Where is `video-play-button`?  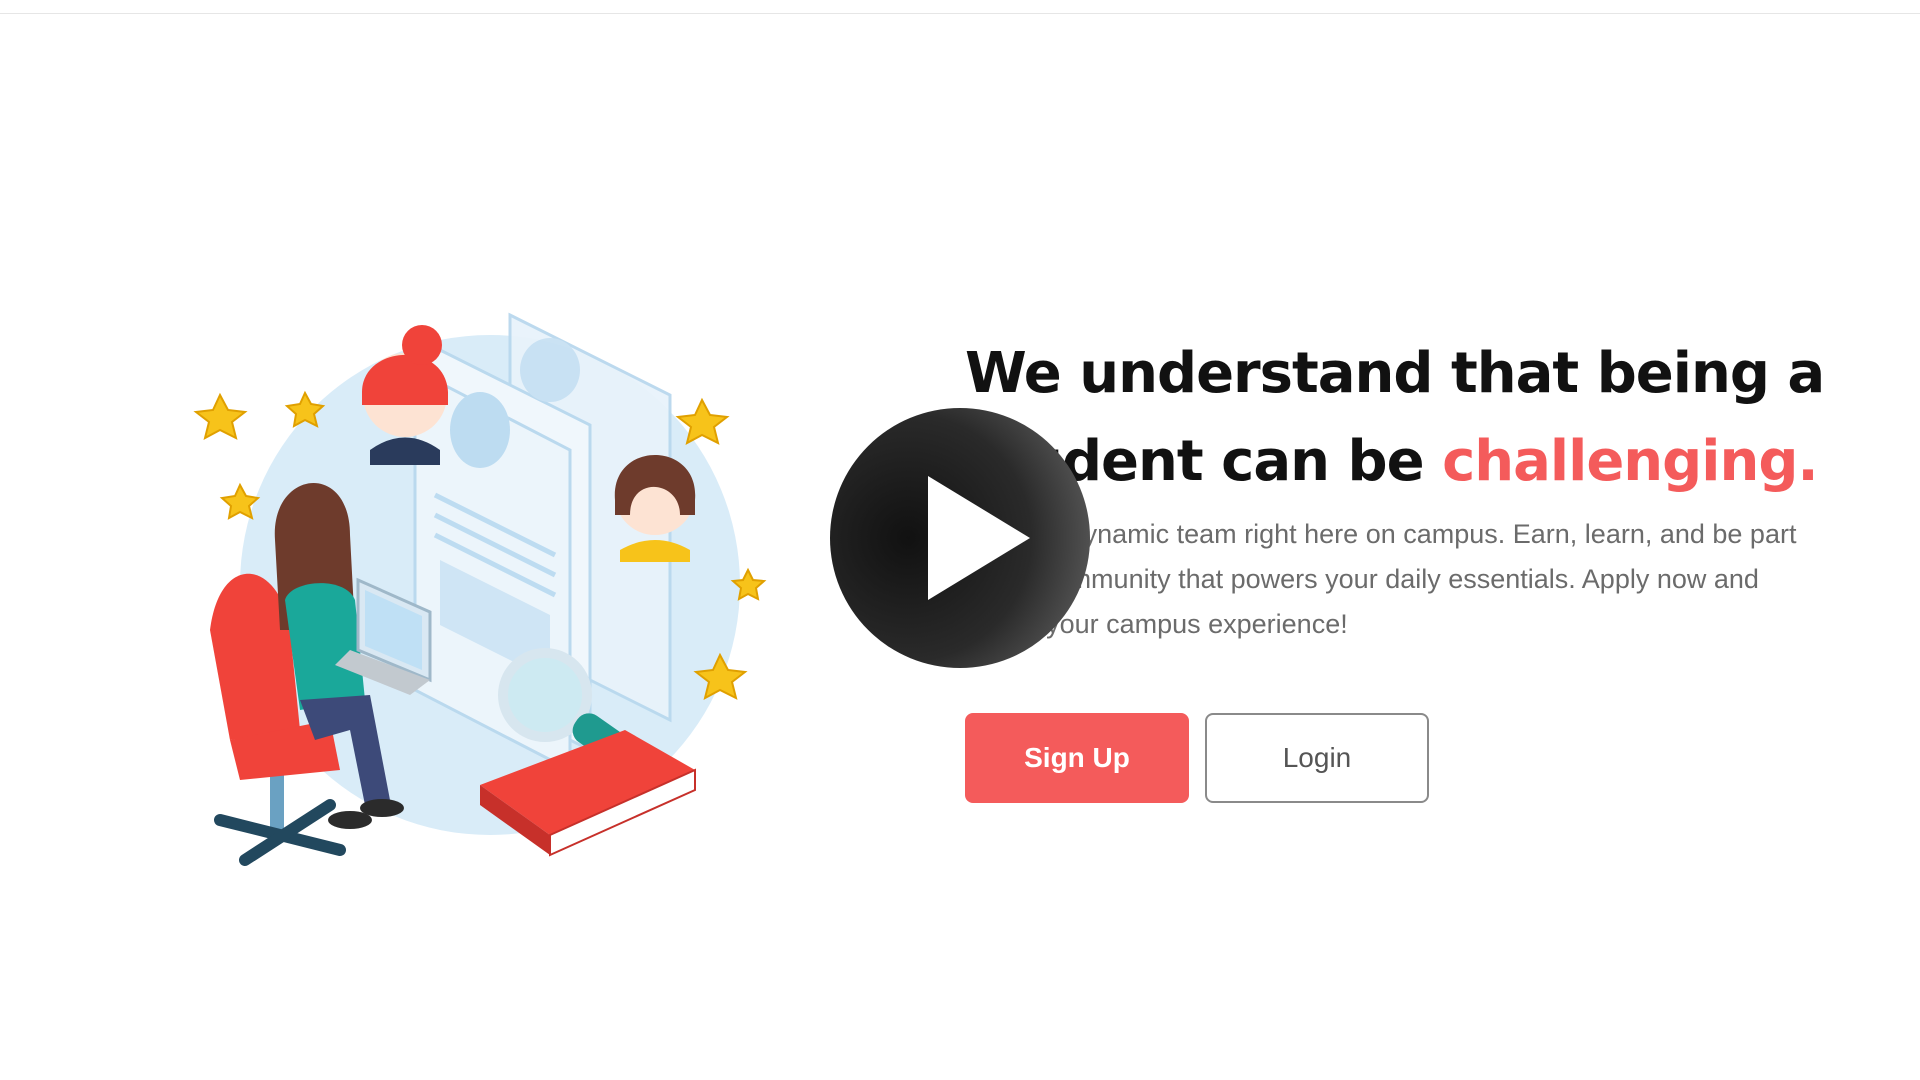
video-play-button is located at coordinates (960, 538).